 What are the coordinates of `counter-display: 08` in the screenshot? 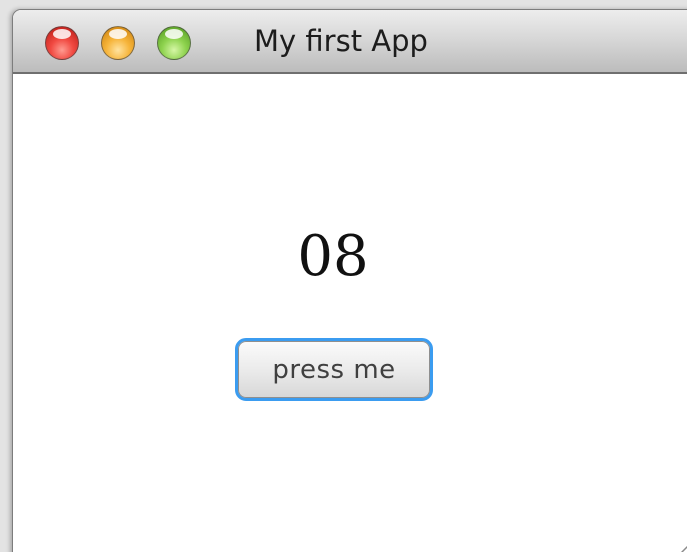 It's located at (333, 256).